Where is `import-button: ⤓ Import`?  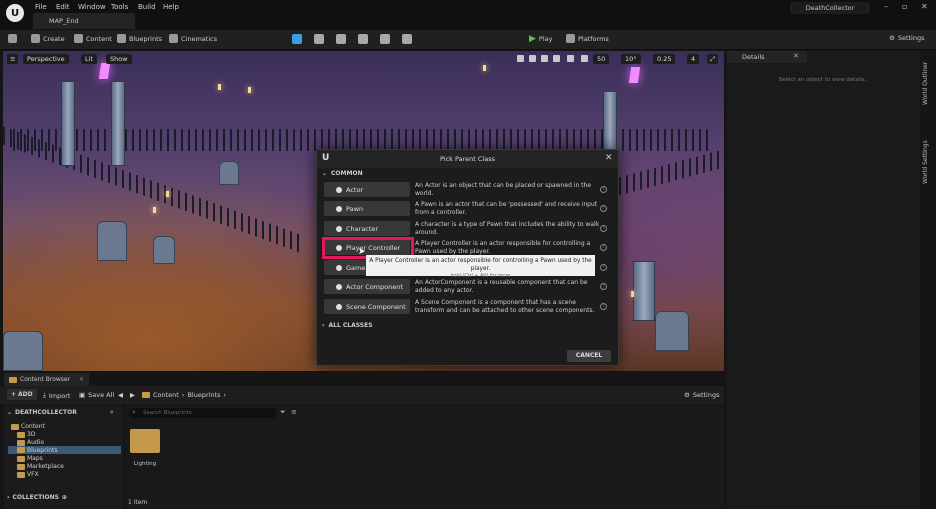 import-button: ⤓ Import is located at coordinates (56, 395).